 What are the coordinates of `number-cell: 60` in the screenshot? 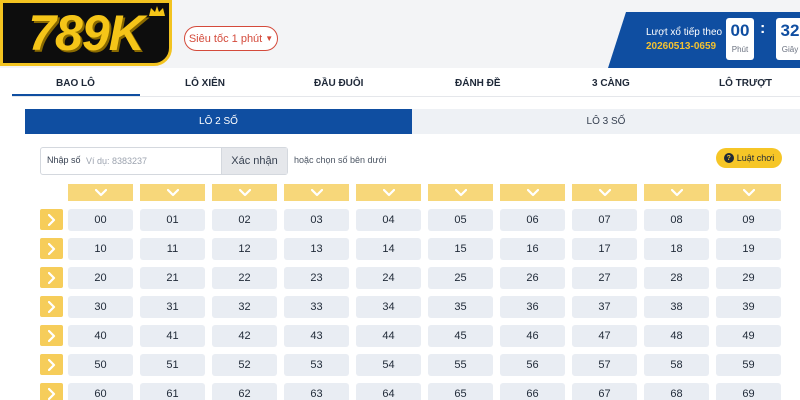 It's located at (100, 391).